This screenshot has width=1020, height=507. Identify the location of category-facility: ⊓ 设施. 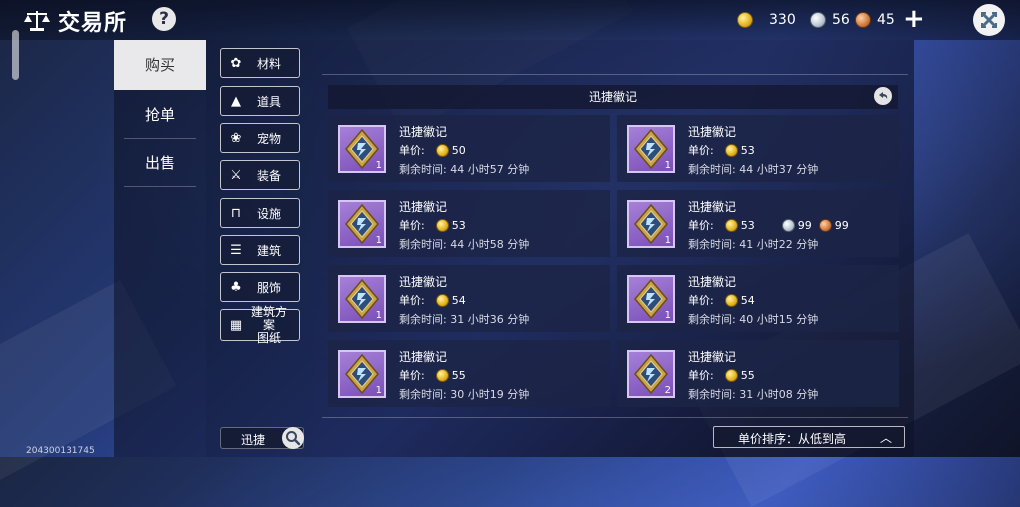
(260, 213).